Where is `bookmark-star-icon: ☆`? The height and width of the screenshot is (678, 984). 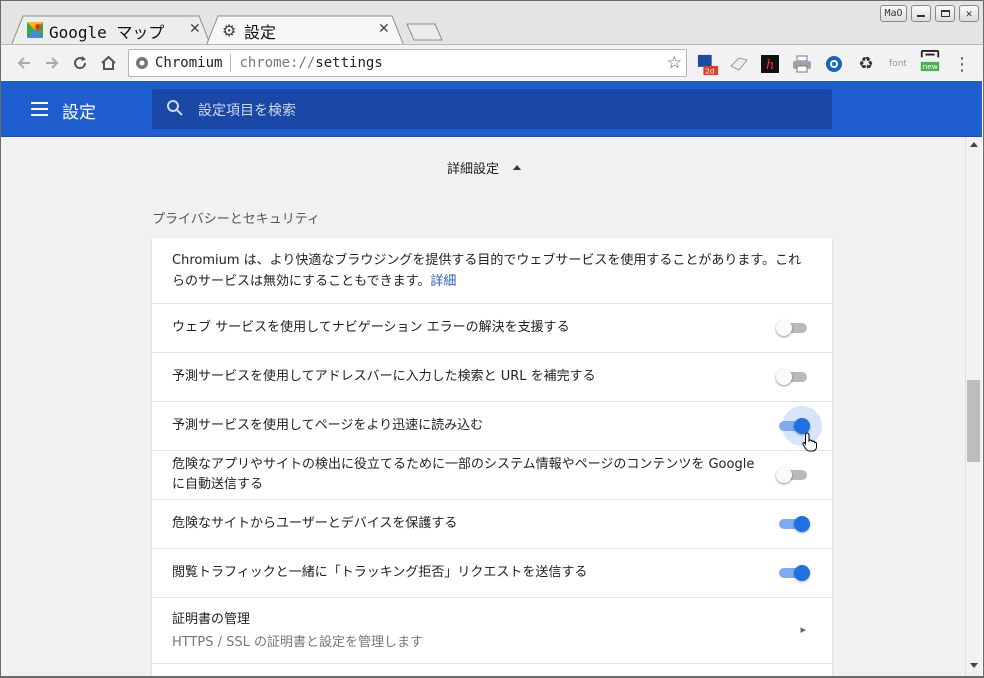
bookmark-star-icon: ☆ is located at coordinates (674, 63).